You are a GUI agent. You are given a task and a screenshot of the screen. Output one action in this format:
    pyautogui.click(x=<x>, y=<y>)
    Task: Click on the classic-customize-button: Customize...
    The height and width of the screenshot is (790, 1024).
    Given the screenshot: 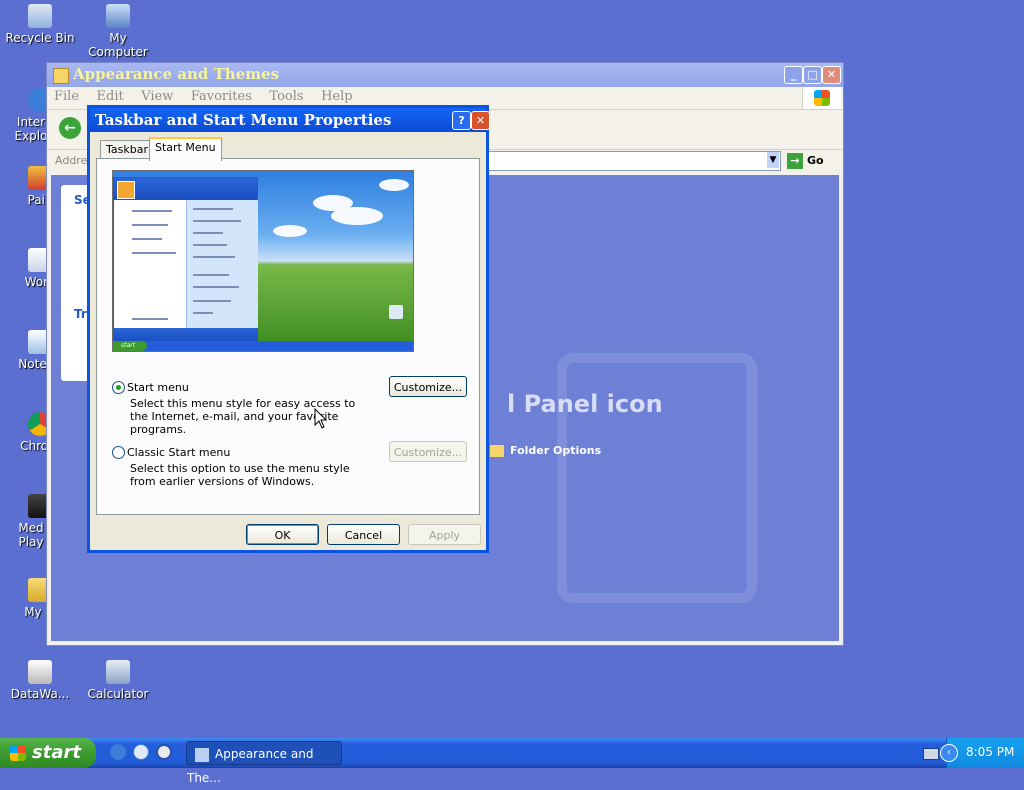 What is the action you would take?
    pyautogui.click(x=428, y=451)
    